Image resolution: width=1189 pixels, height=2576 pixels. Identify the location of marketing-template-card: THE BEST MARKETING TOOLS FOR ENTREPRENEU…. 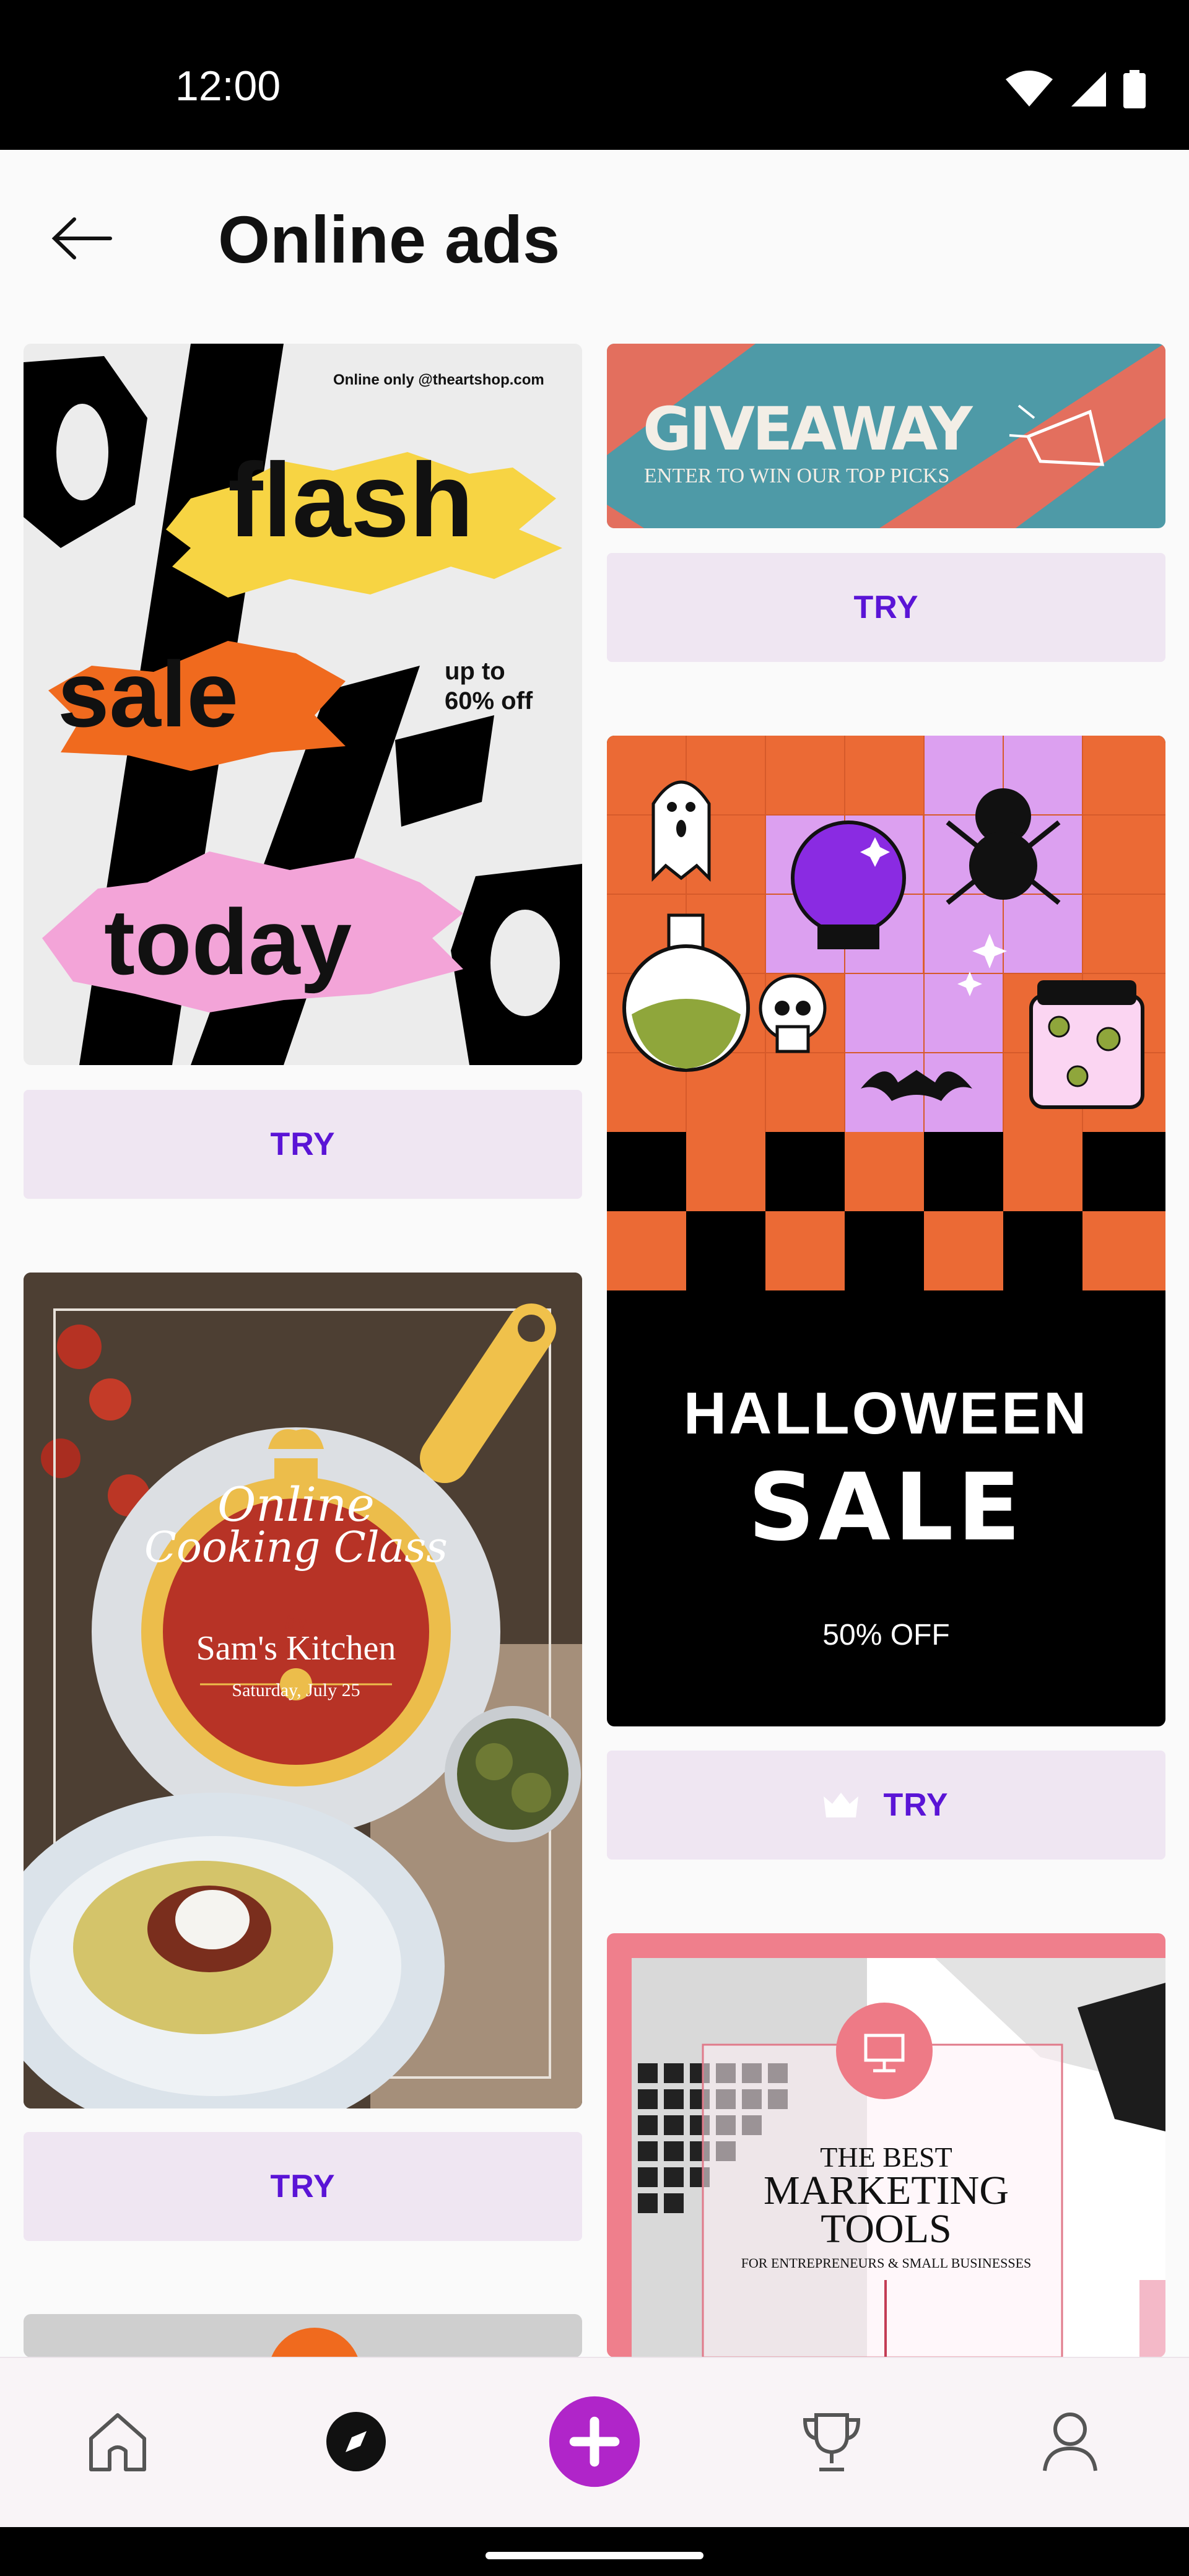
(886, 2145).